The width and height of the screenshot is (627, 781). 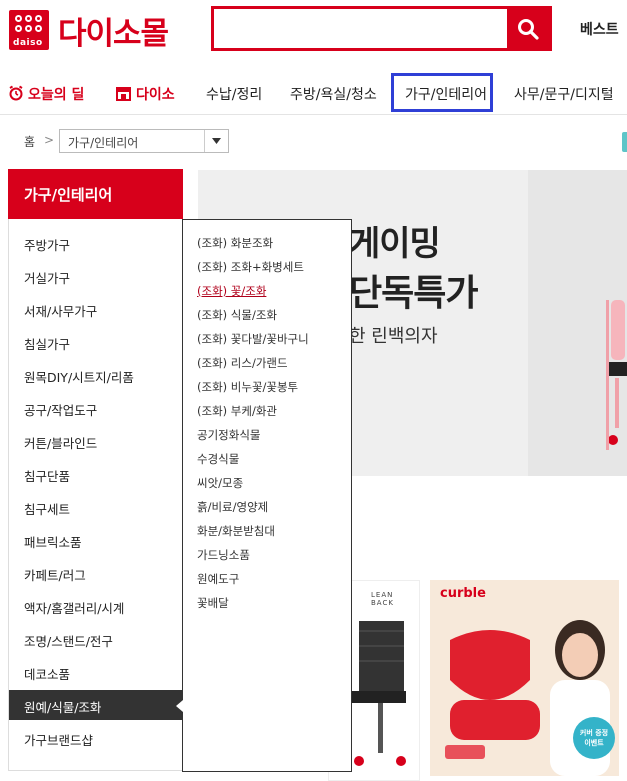 I want to click on sidebar-item-study-office: 서재/사무가구, so click(x=96, y=309).